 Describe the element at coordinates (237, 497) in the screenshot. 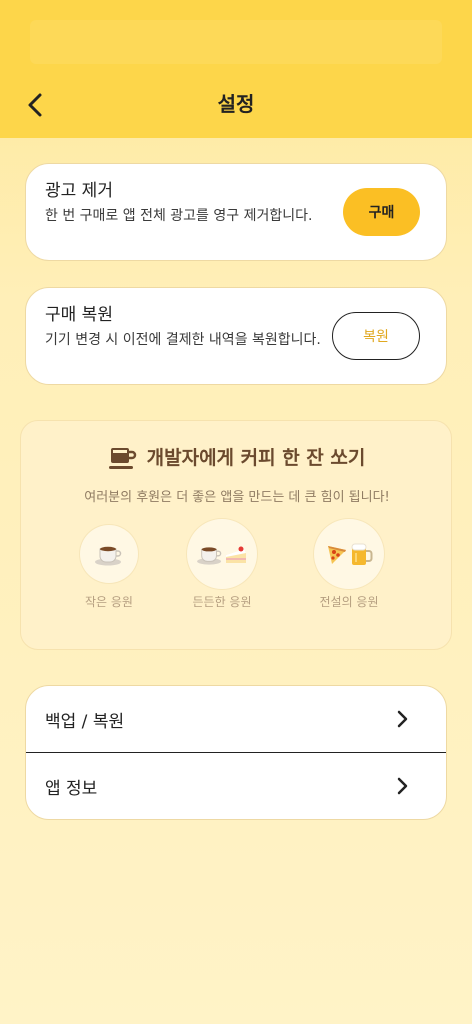

I see `coffee-subtitle: 여러분의 후원은 더 좋은 앱을 만드는 데 큰 힘이 됩니다!` at that location.